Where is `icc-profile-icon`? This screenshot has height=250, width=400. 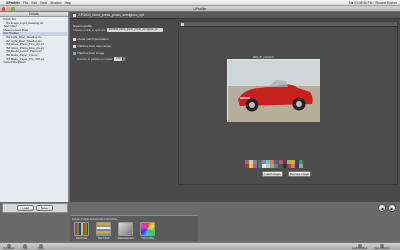
icc-profile-icon is located at coordinates (147, 229).